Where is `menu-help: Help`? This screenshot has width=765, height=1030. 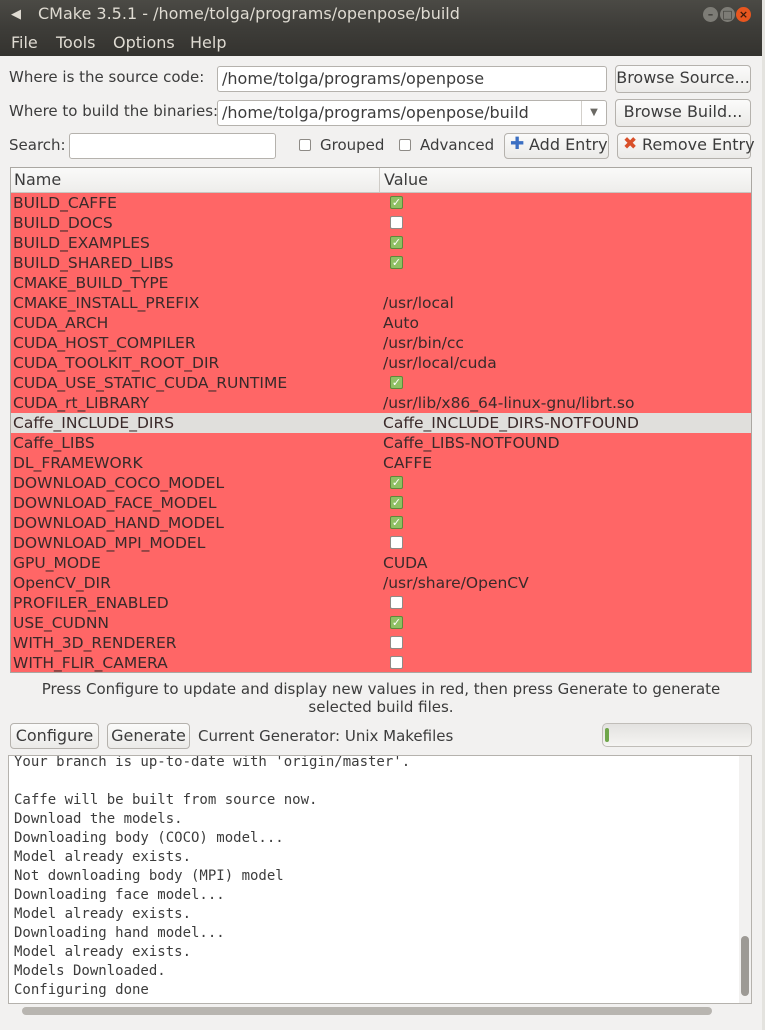
menu-help: Help is located at coordinates (208, 42).